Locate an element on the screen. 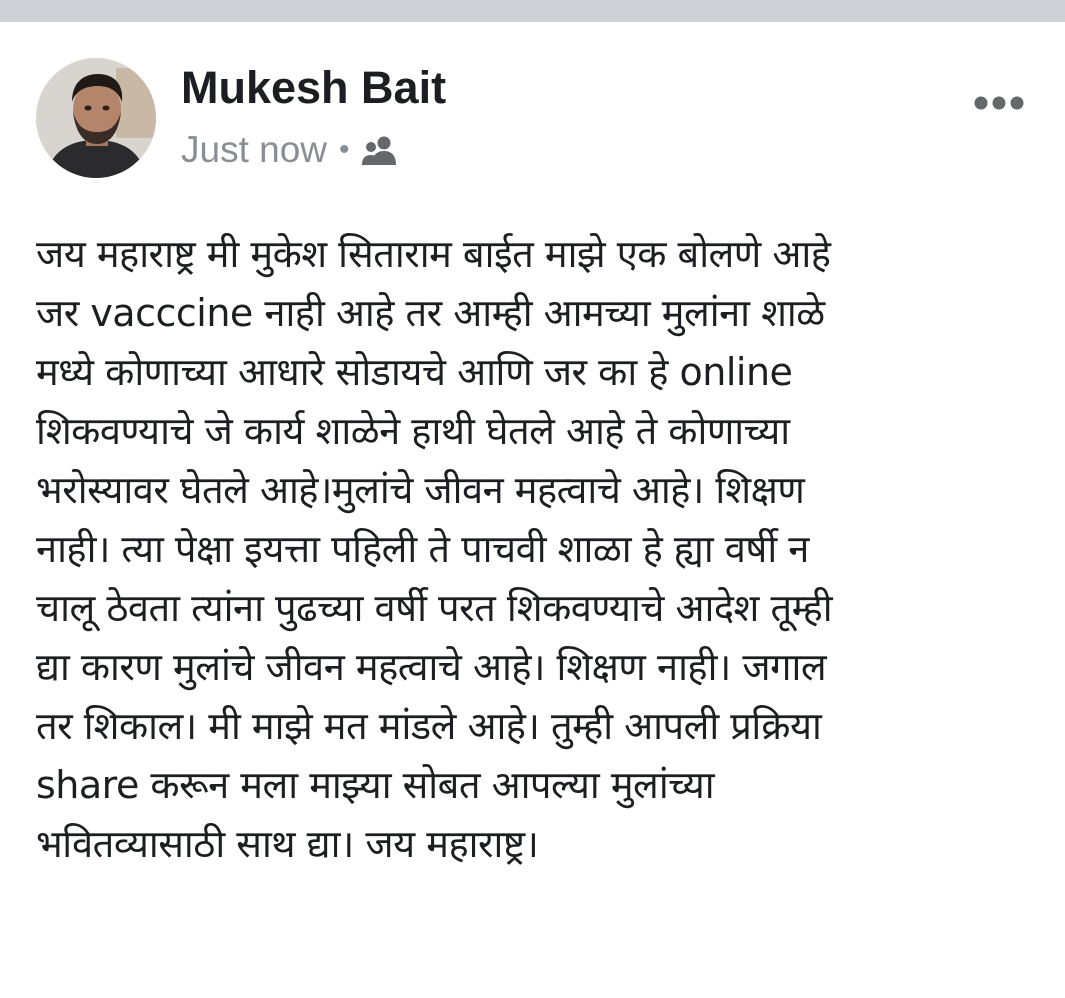 This screenshot has height=998, width=1065. more-options-button is located at coordinates (999, 103).